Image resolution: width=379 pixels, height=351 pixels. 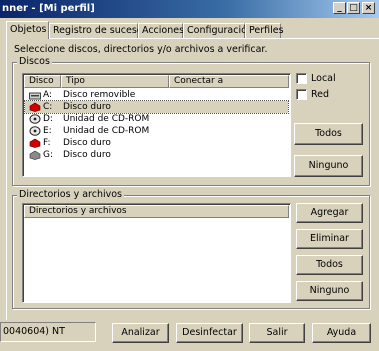 I want to click on remove-button: Eliminar, so click(x=329, y=239).